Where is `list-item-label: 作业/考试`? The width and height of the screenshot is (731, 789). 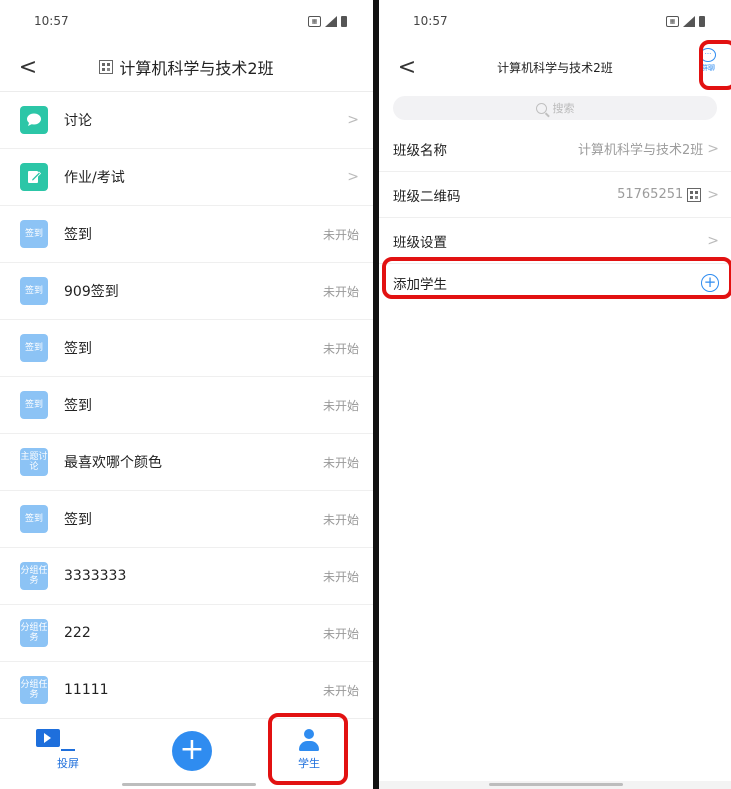 list-item-label: 作业/考试 is located at coordinates (94, 178).